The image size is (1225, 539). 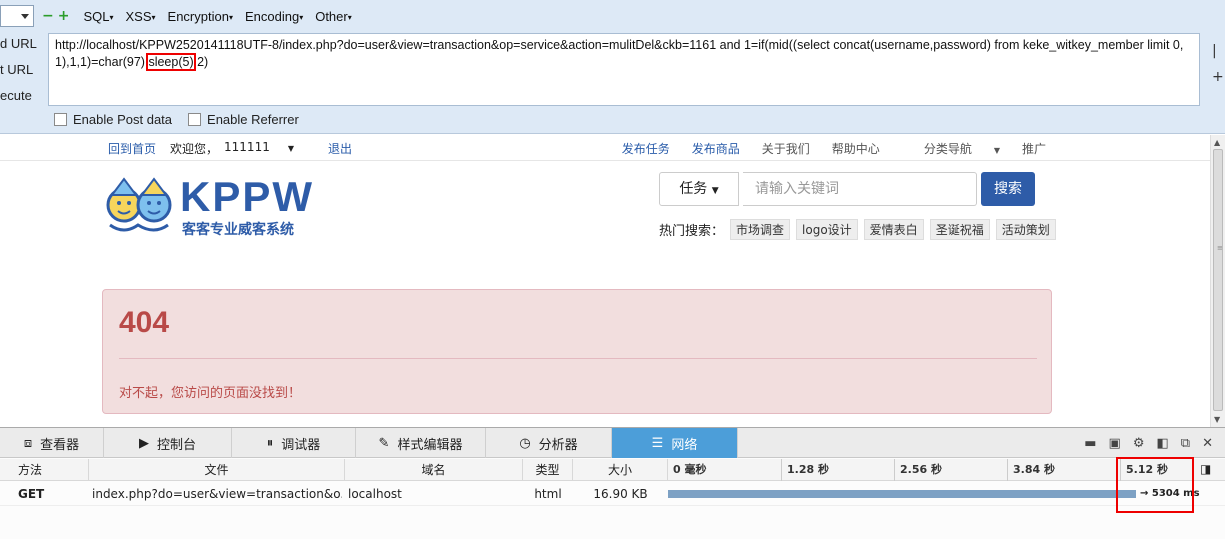 I want to click on collapse-icon: |, so click(x=1218, y=51).